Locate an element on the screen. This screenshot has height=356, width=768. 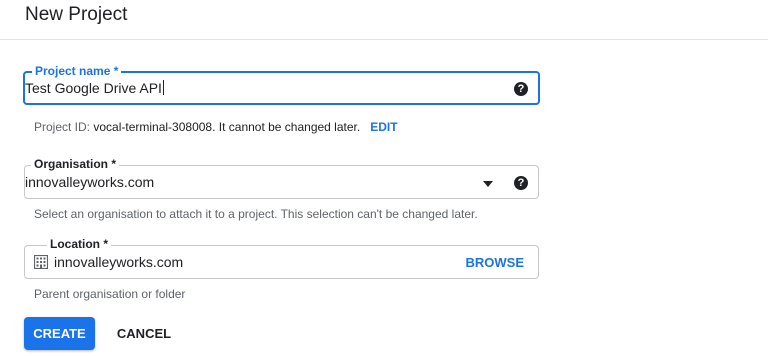
project-name-input: Test Google Drive API is located at coordinates (94, 88).